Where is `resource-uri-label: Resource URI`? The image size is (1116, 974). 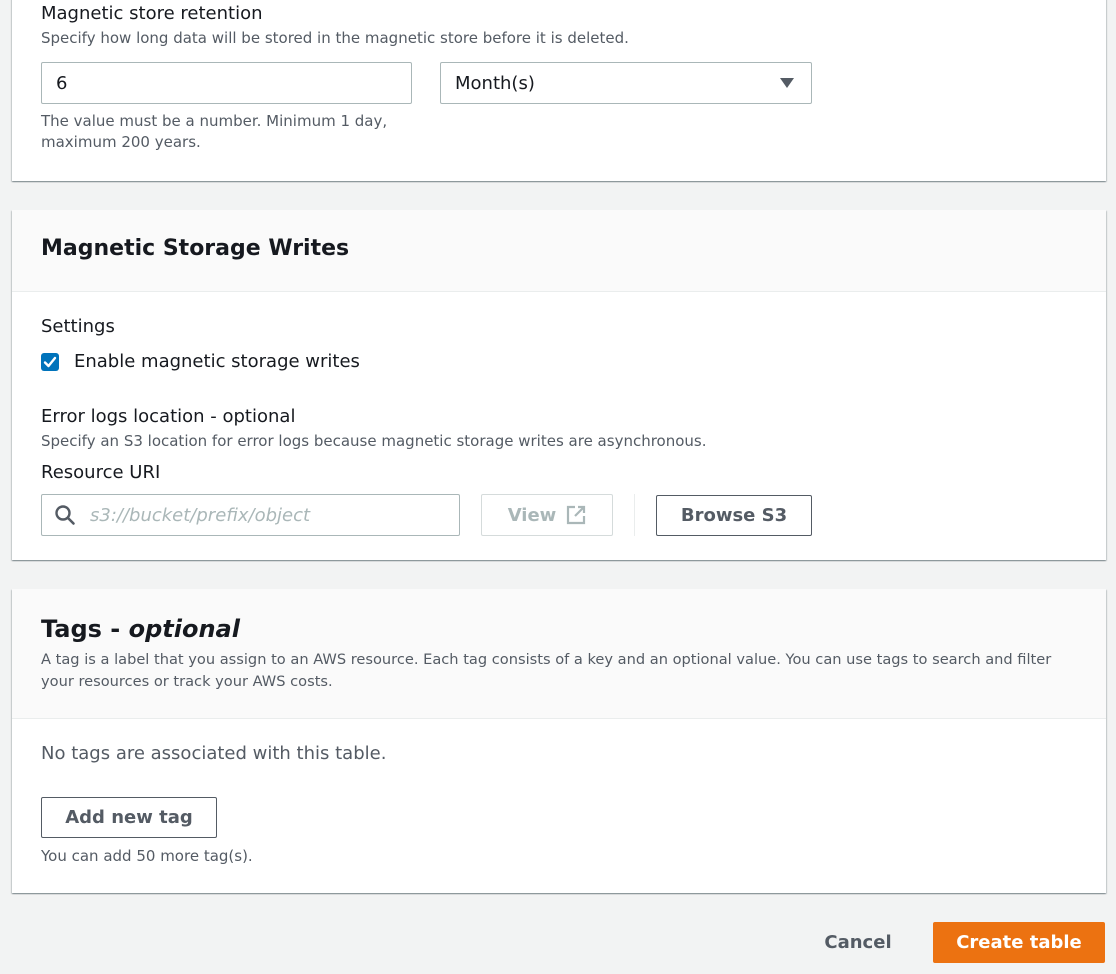 resource-uri-label: Resource URI is located at coordinates (101, 472).